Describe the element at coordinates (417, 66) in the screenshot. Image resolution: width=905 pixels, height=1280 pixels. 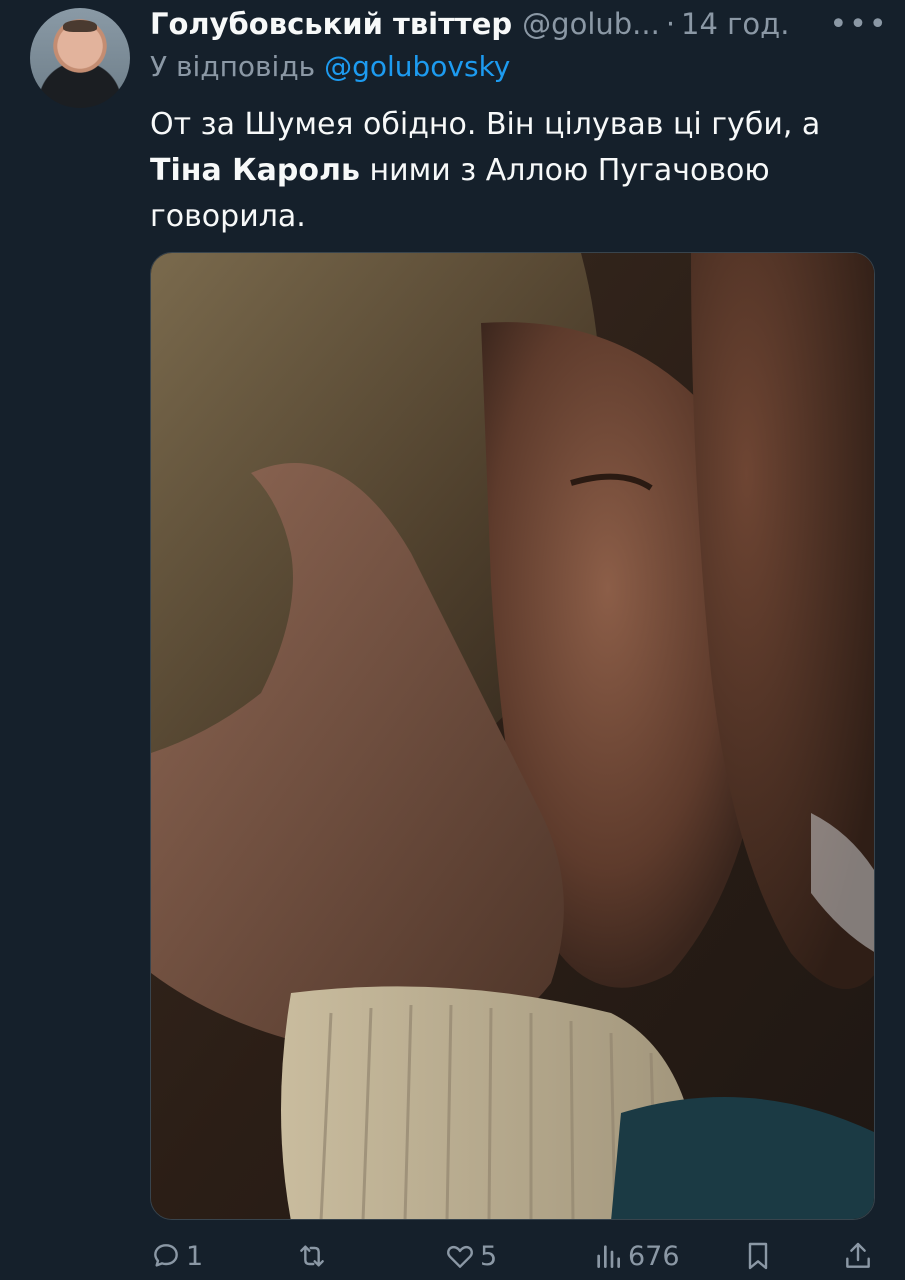
I see `reply-mention-link: @golubovsky` at that location.